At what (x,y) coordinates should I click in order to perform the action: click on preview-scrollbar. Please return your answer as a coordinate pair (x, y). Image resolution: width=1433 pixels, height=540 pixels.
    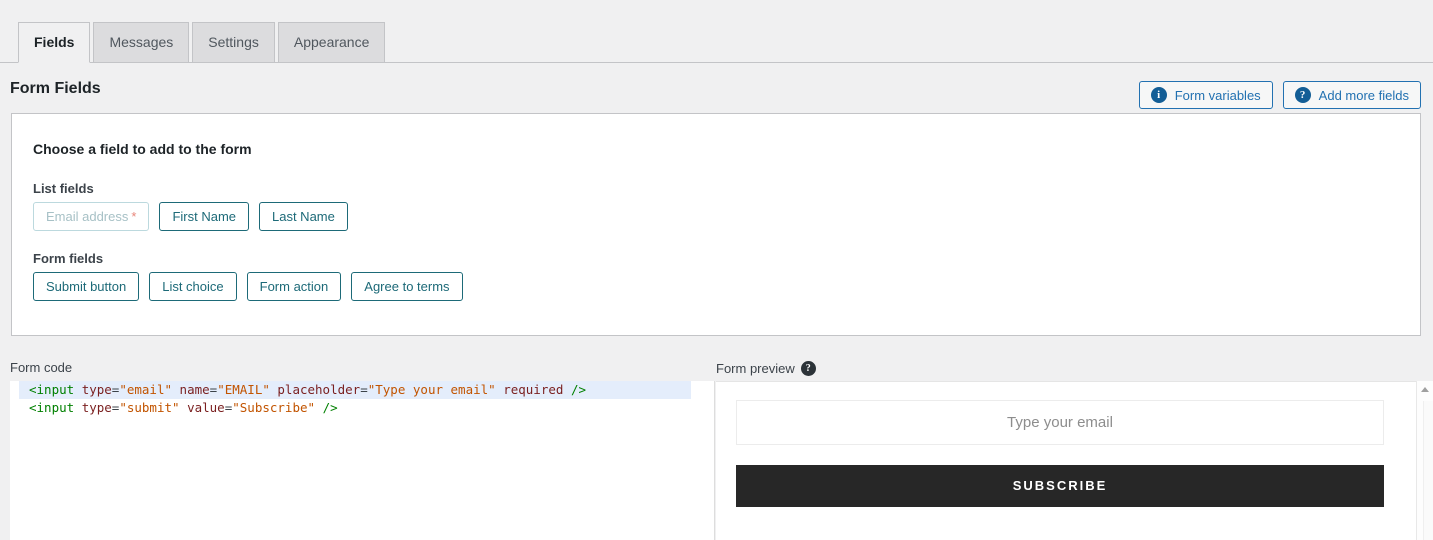
    Looking at the image, I should click on (1424, 460).